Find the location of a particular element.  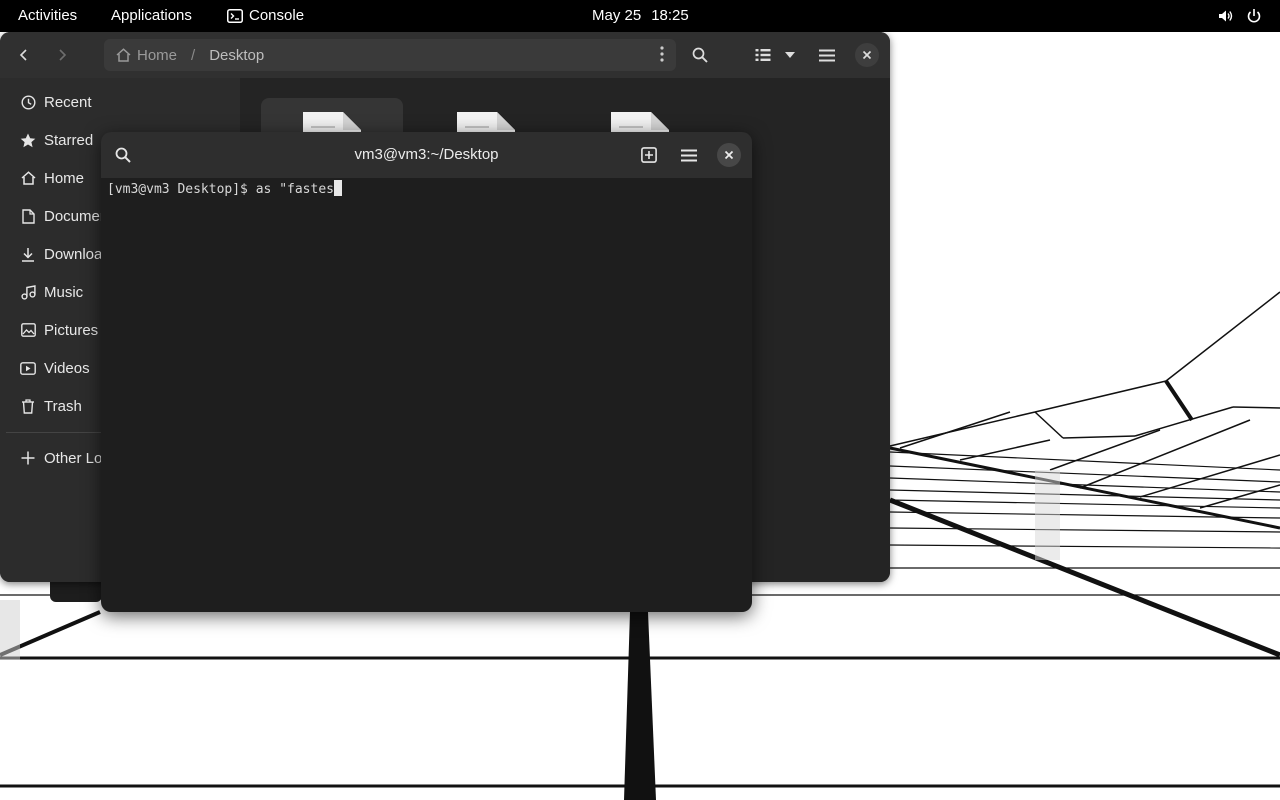

sidebar-item-label: Home is located at coordinates (64, 178).